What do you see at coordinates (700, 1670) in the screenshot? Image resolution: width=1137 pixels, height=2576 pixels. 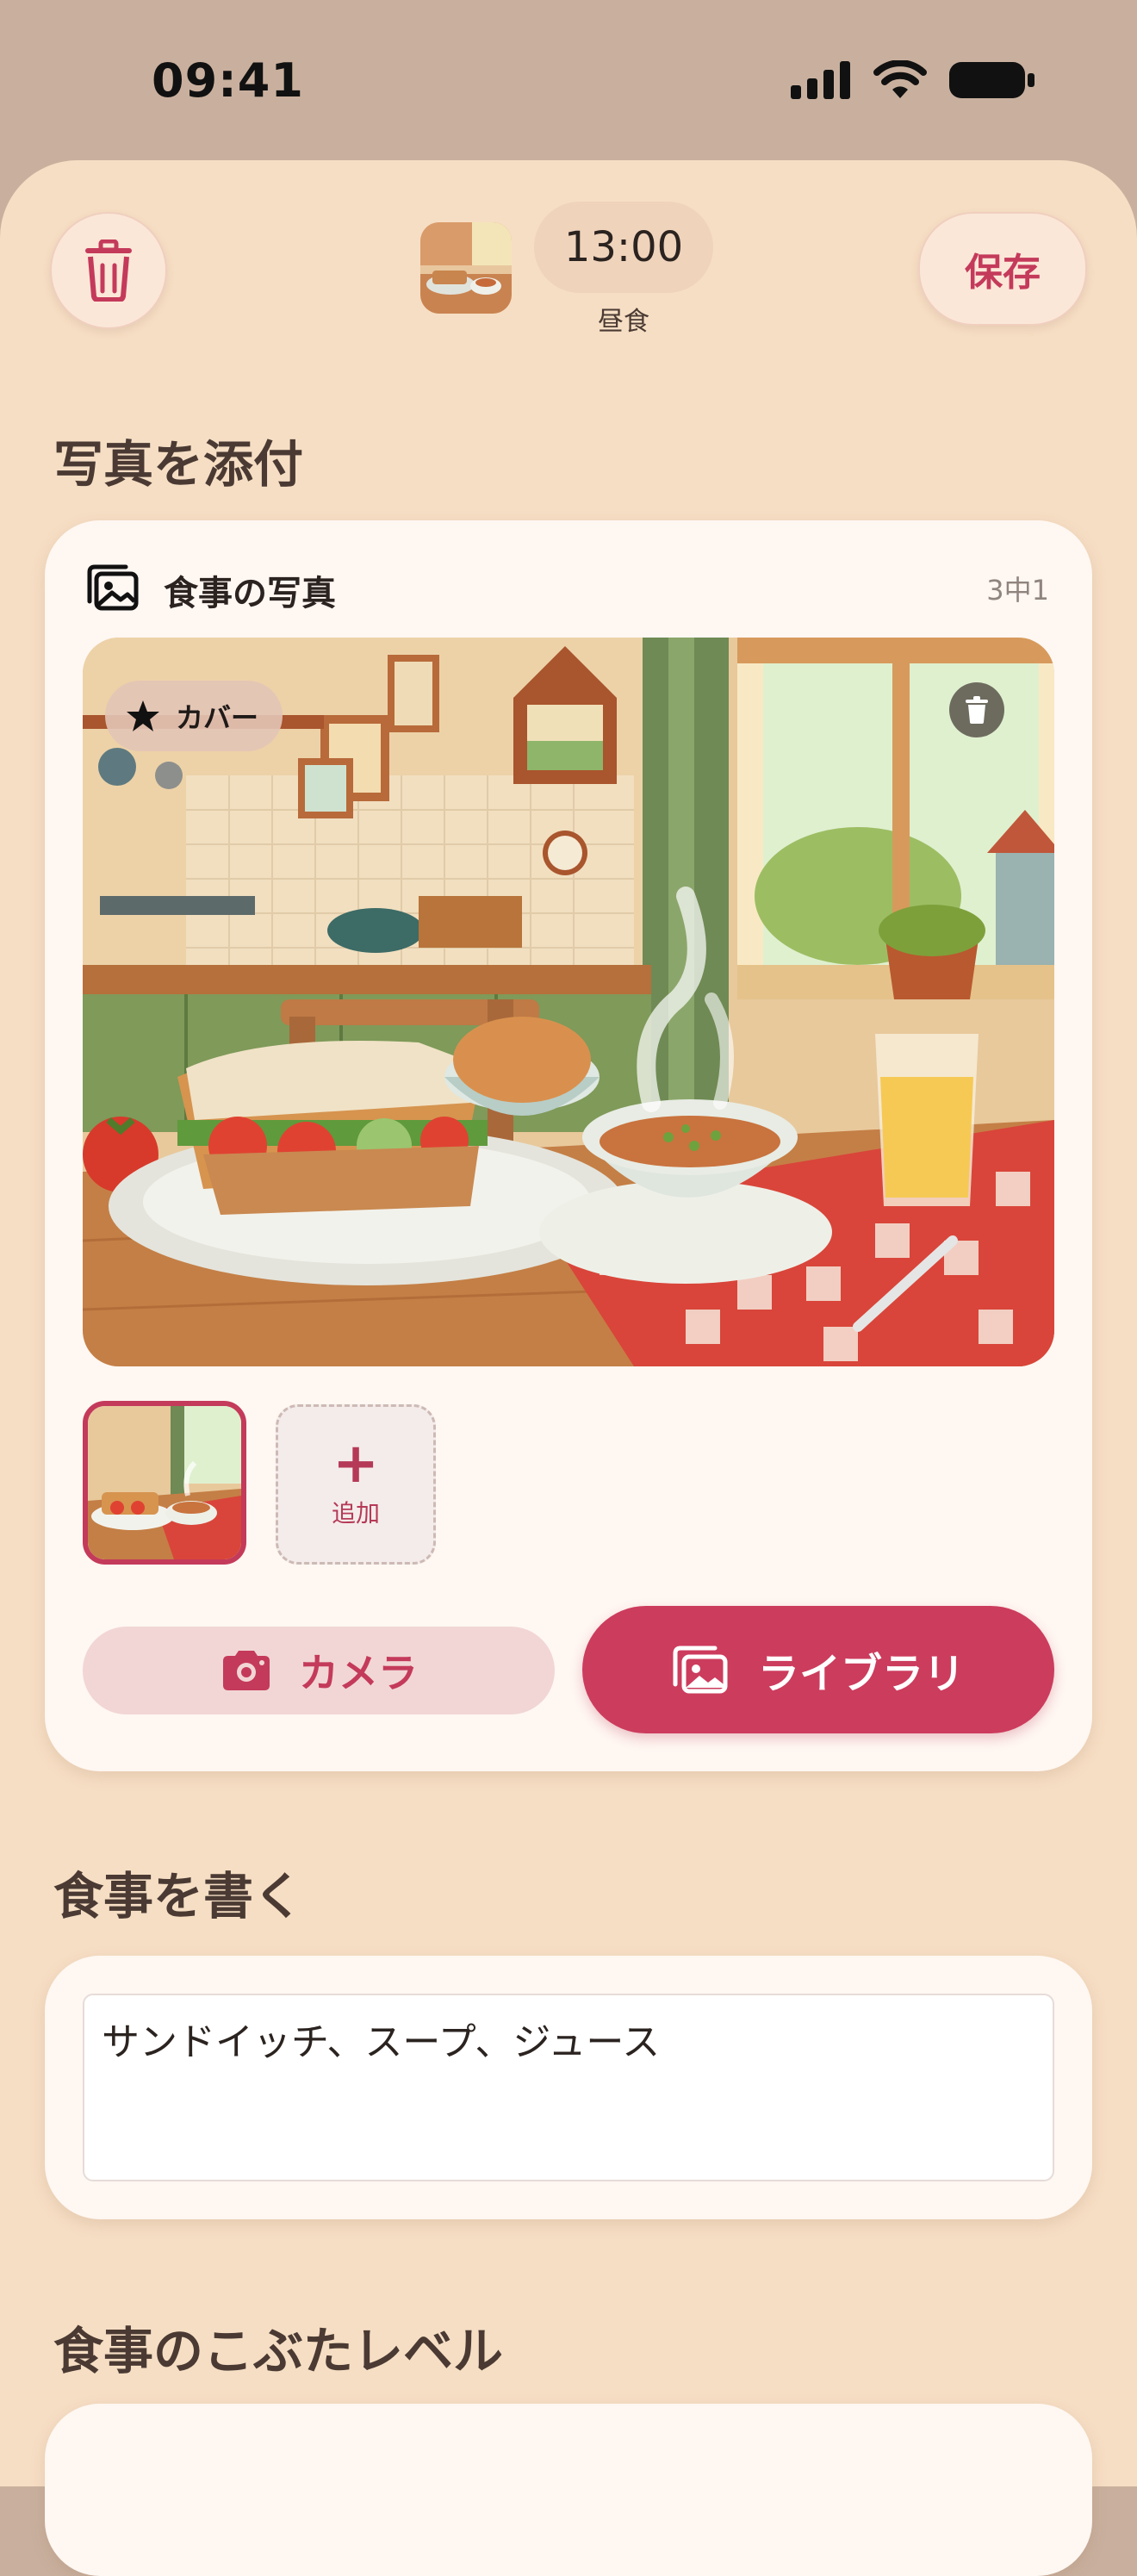 I see `photo-library-icon` at bounding box center [700, 1670].